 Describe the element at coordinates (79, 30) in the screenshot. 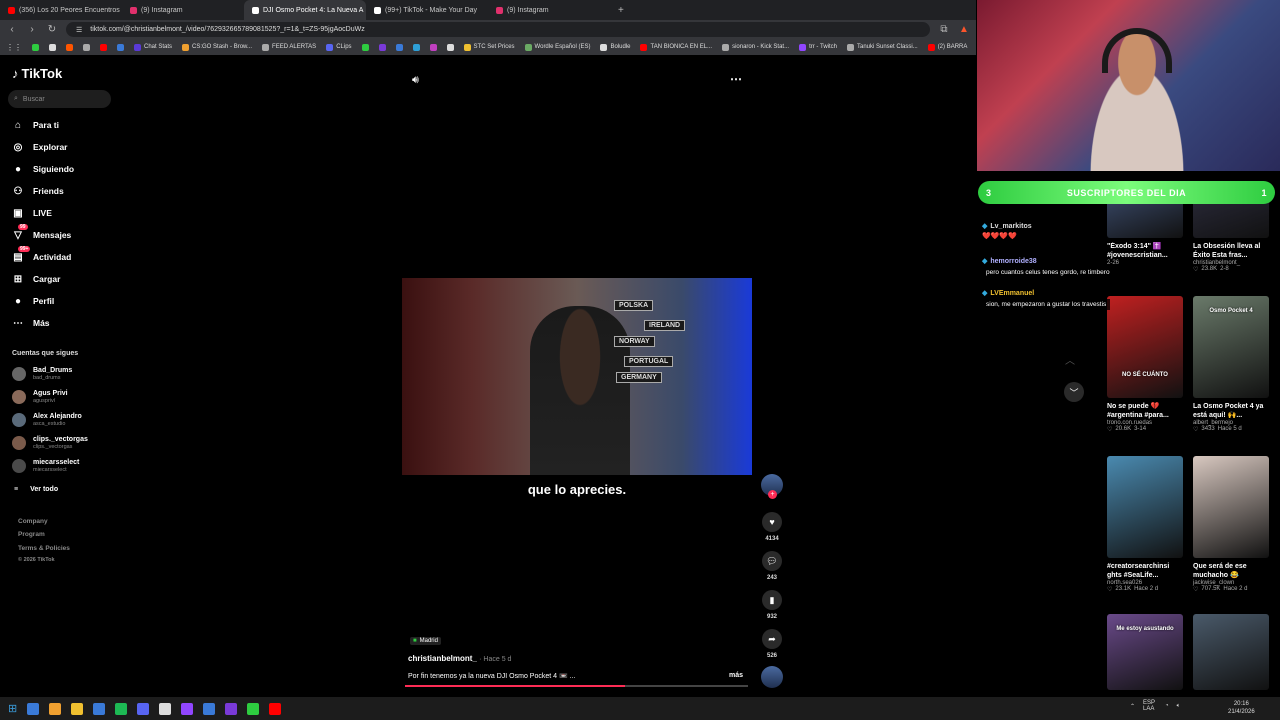

I see `site-info-icon: ☰` at that location.